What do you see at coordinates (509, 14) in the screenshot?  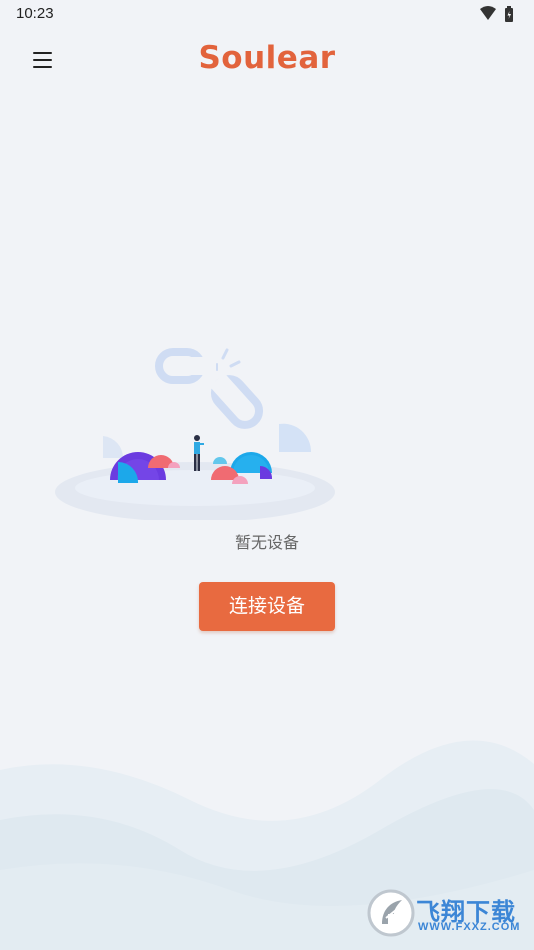 I see `battery-icon` at bounding box center [509, 14].